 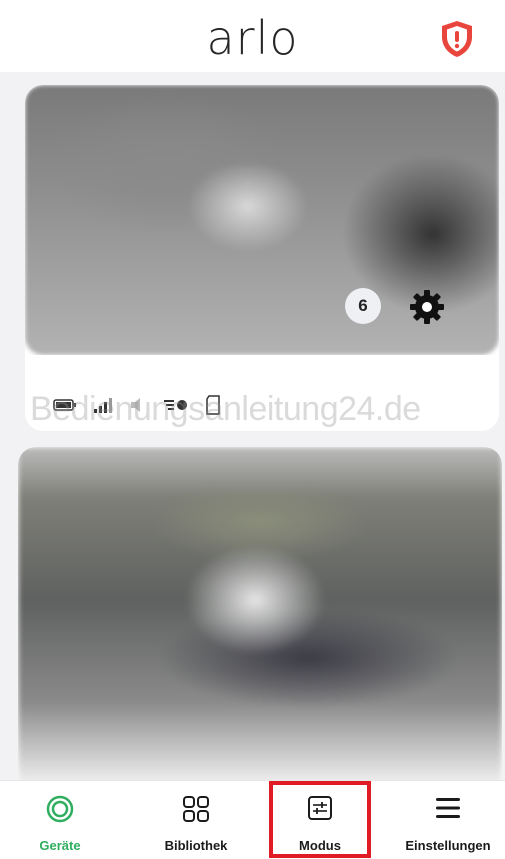 What do you see at coordinates (196, 809) in the screenshot?
I see `library-grid-icon` at bounding box center [196, 809].